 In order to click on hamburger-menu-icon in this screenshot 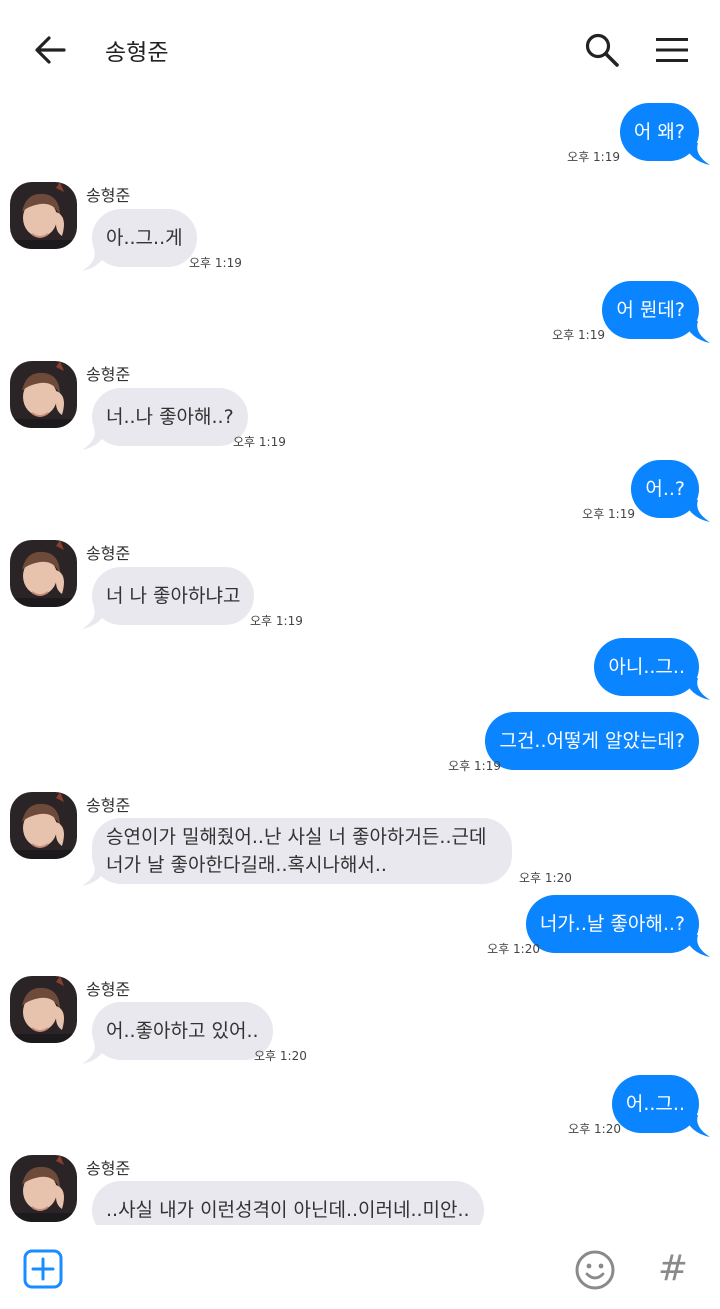, I will do `click(672, 50)`.